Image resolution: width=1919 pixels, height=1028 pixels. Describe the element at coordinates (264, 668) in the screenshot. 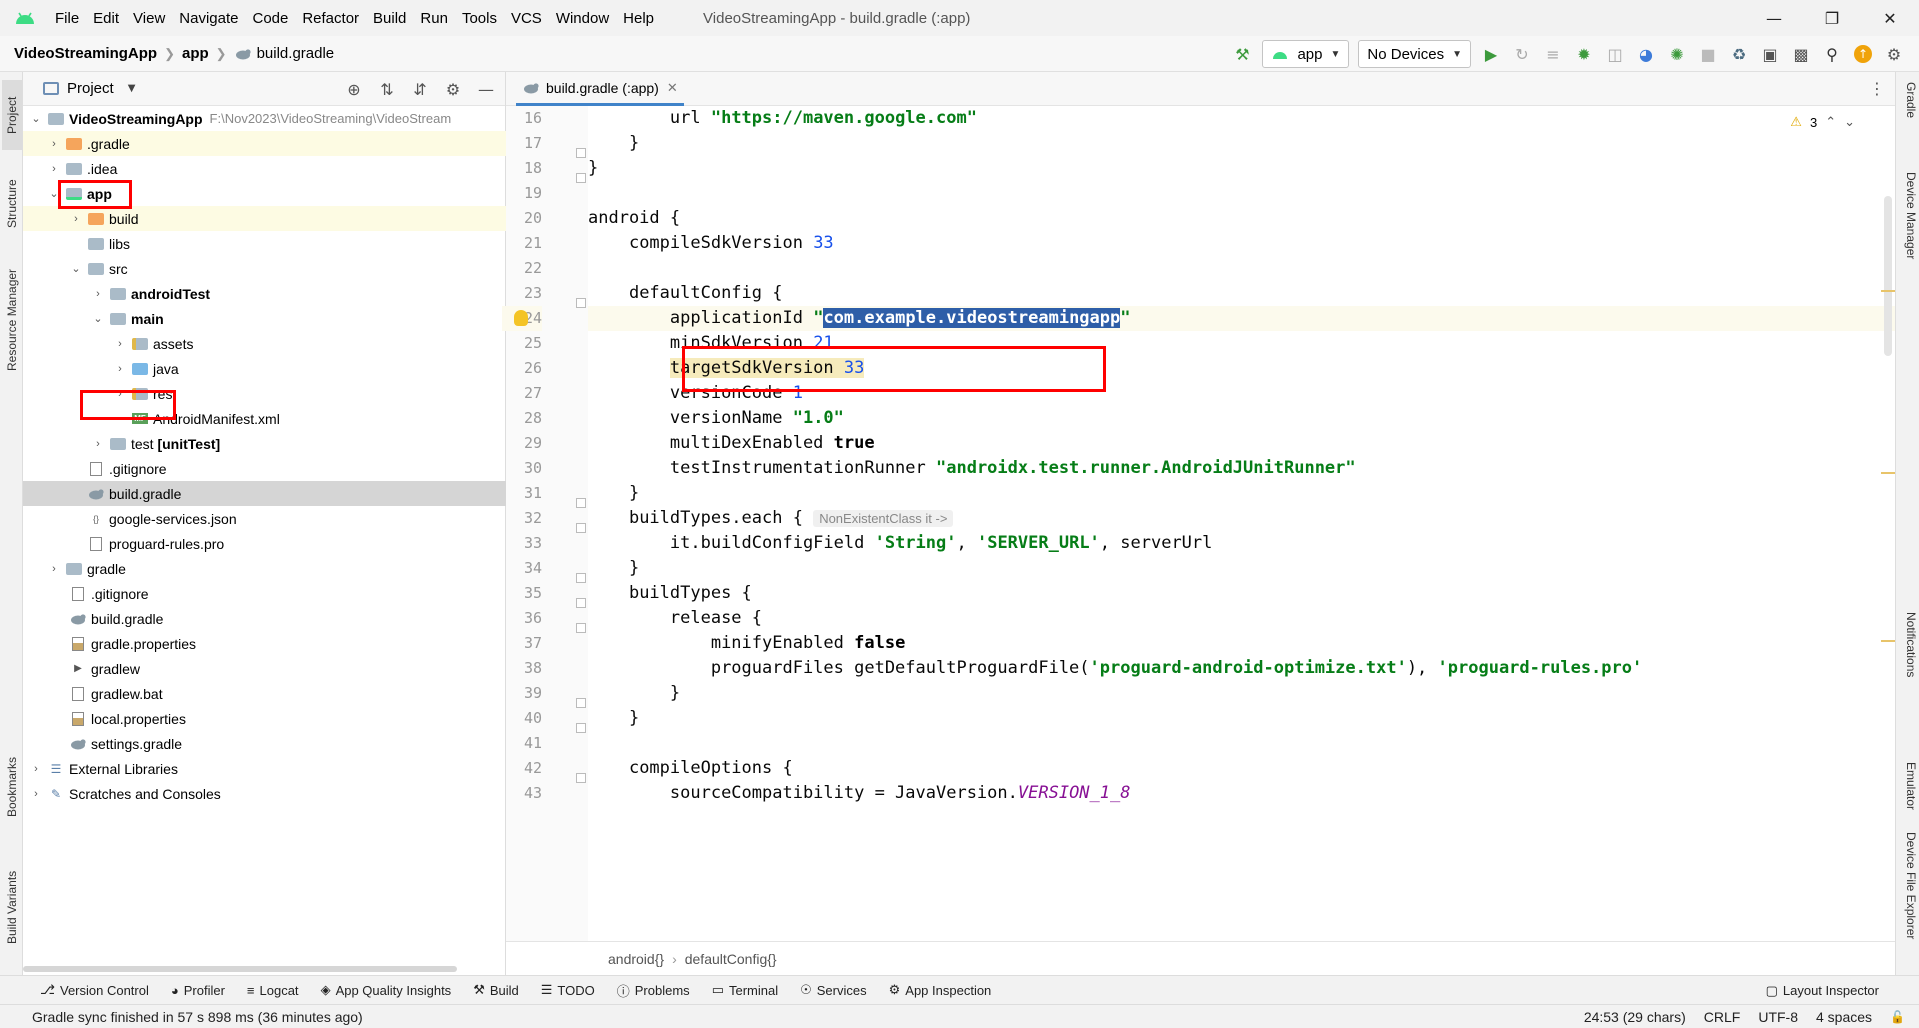

I see `tree-item-gradlew: ▶ gradlew` at that location.